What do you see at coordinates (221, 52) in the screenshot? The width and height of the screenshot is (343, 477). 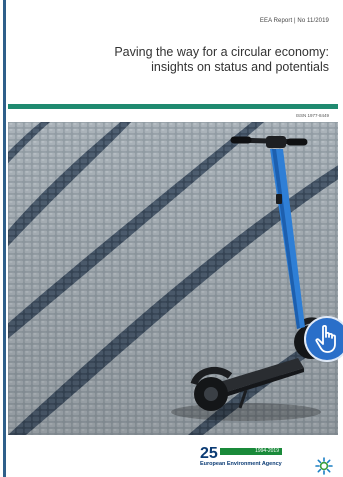 I see `report-title-line-1: Paving the way for a circular economy:` at bounding box center [221, 52].